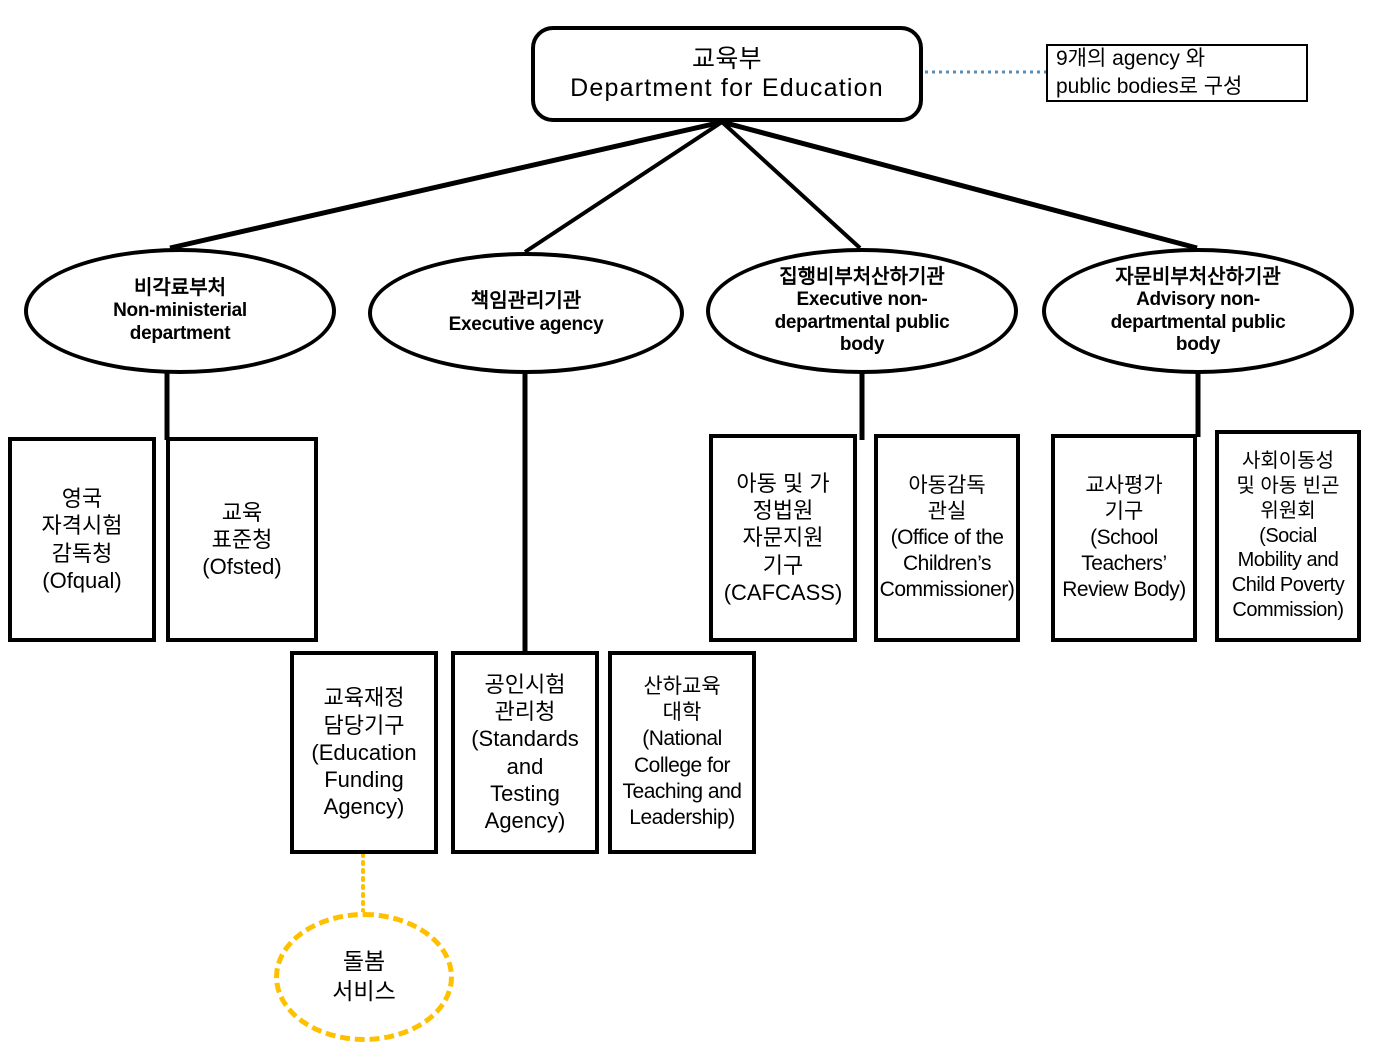  Describe the element at coordinates (862, 300) in the screenshot. I see `category-3-label-en-1: Executive non-` at that location.